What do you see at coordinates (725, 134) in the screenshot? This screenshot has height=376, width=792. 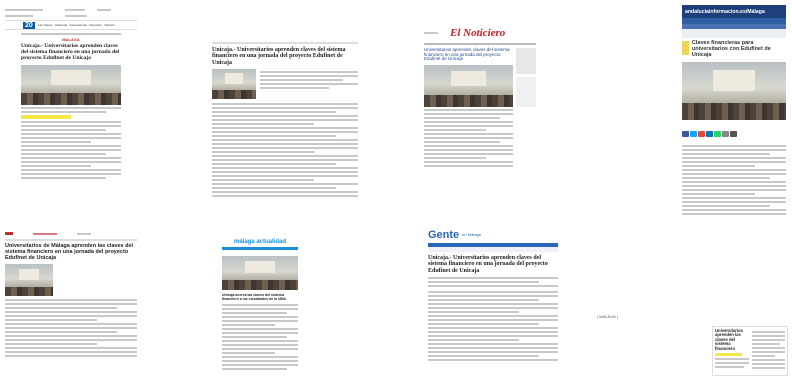 I see `mail-icon` at bounding box center [725, 134].